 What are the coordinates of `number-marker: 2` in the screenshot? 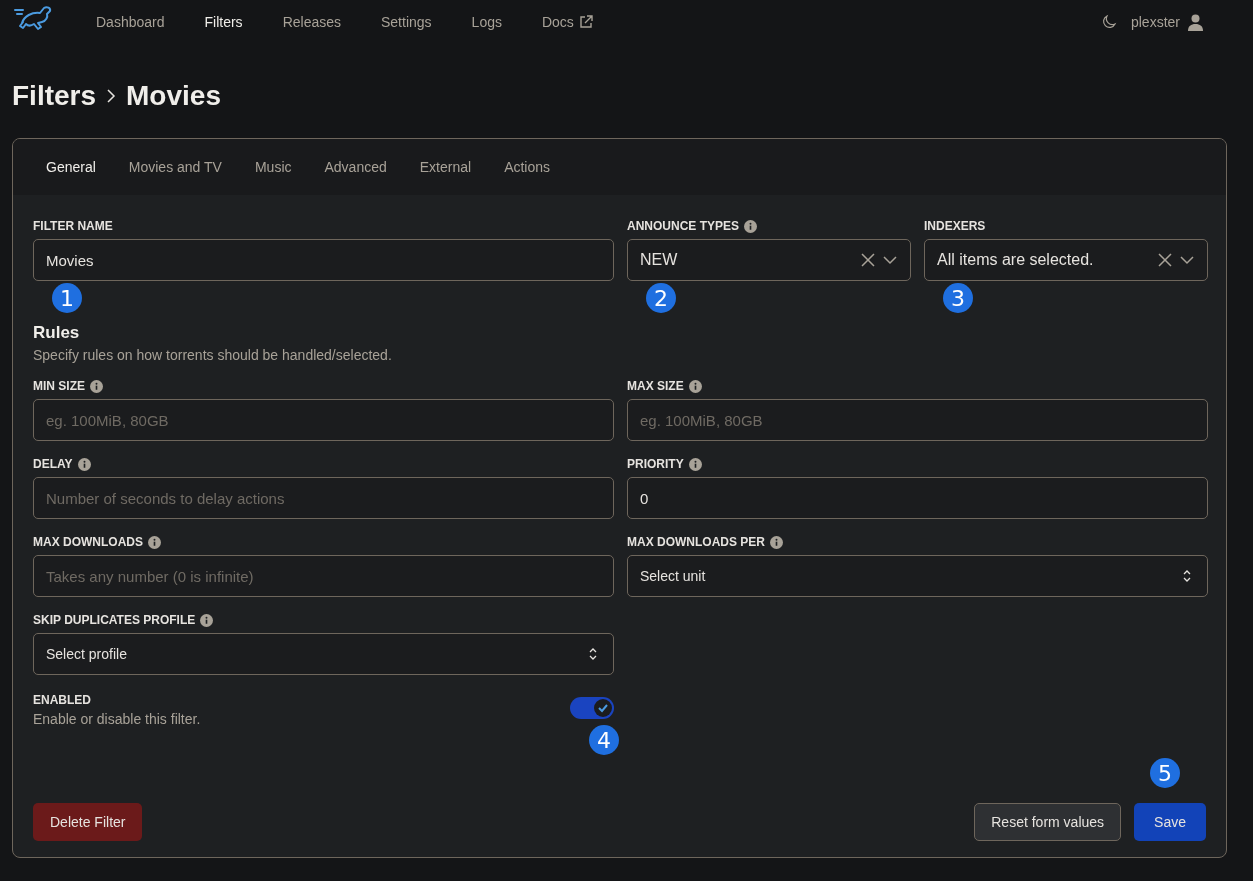 It's located at (661, 298).